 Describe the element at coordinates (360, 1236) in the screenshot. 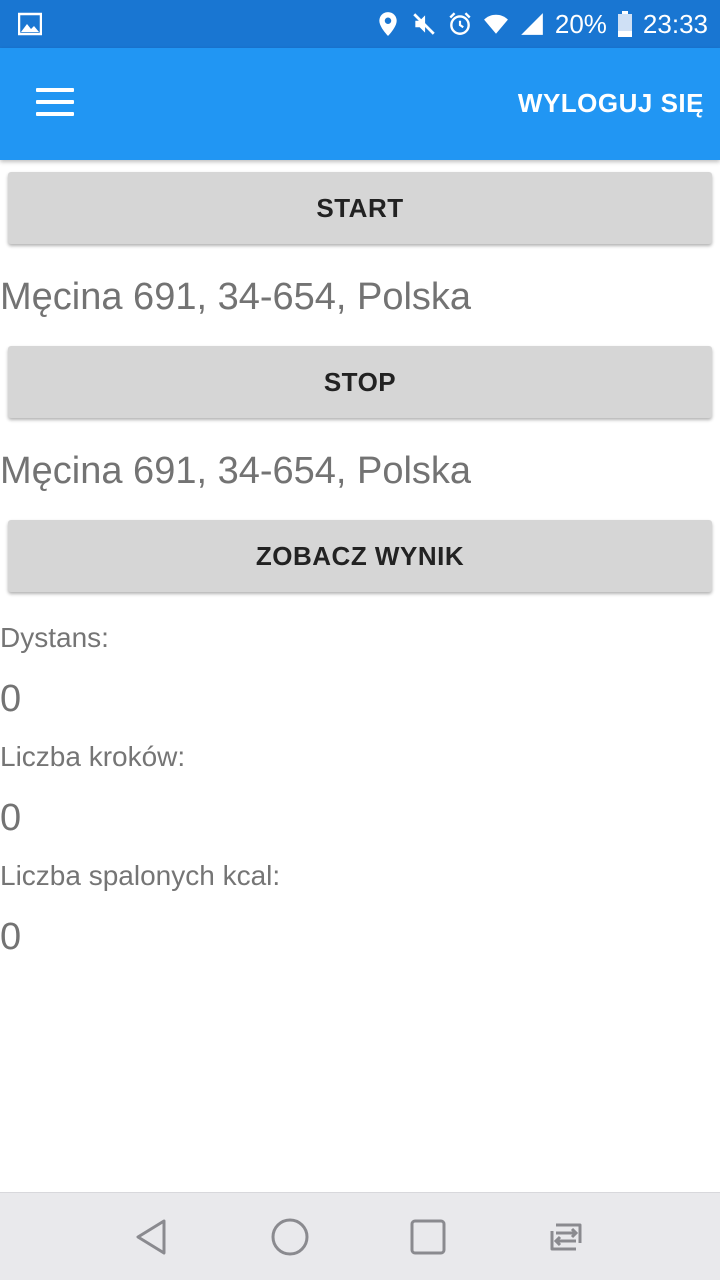

I see `navigation-bar` at that location.